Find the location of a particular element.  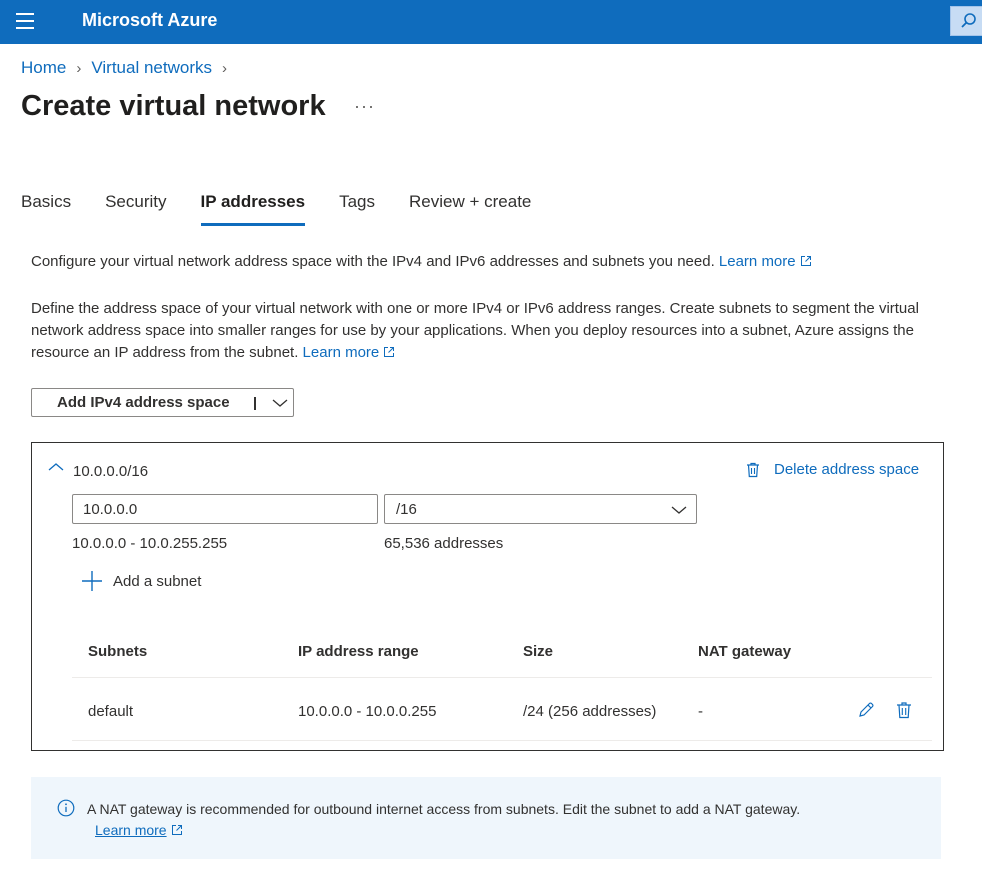

info-icon is located at coordinates (66, 808).